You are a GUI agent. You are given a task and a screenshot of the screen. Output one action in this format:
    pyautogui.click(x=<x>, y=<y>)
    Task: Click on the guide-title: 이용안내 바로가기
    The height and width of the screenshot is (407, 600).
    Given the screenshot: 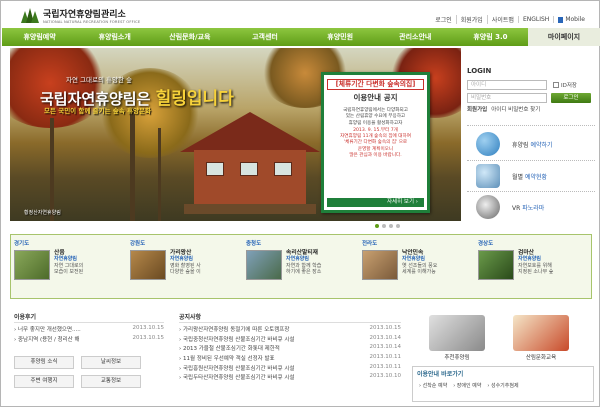 What is the action you would take?
    pyautogui.click(x=440, y=374)
    